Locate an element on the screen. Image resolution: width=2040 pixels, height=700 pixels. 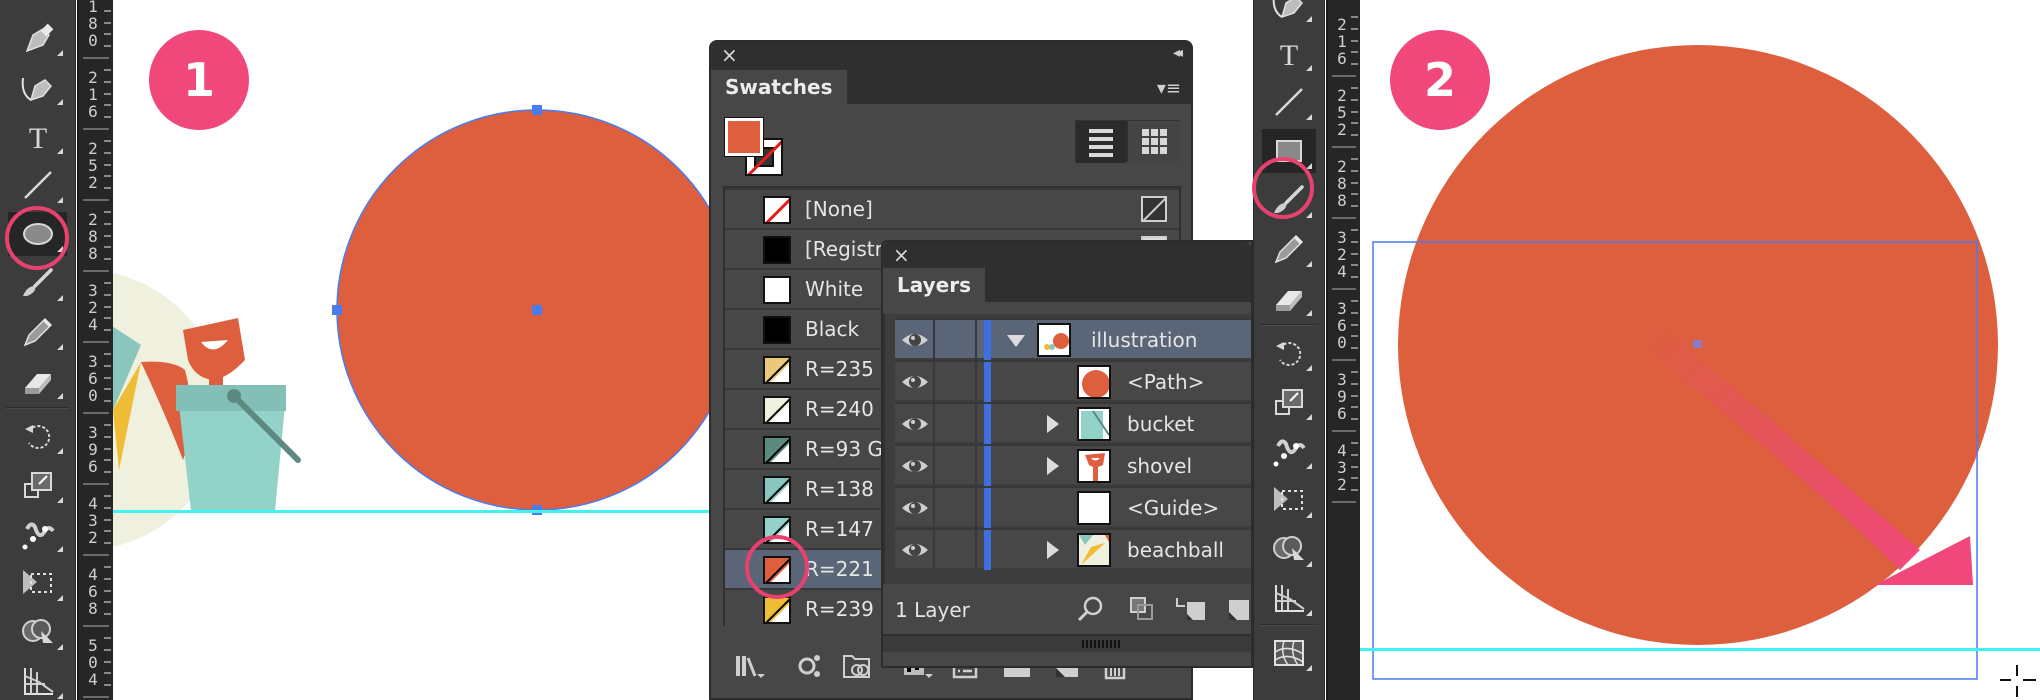
layer-row: shovel is located at coordinates (1073, 465).